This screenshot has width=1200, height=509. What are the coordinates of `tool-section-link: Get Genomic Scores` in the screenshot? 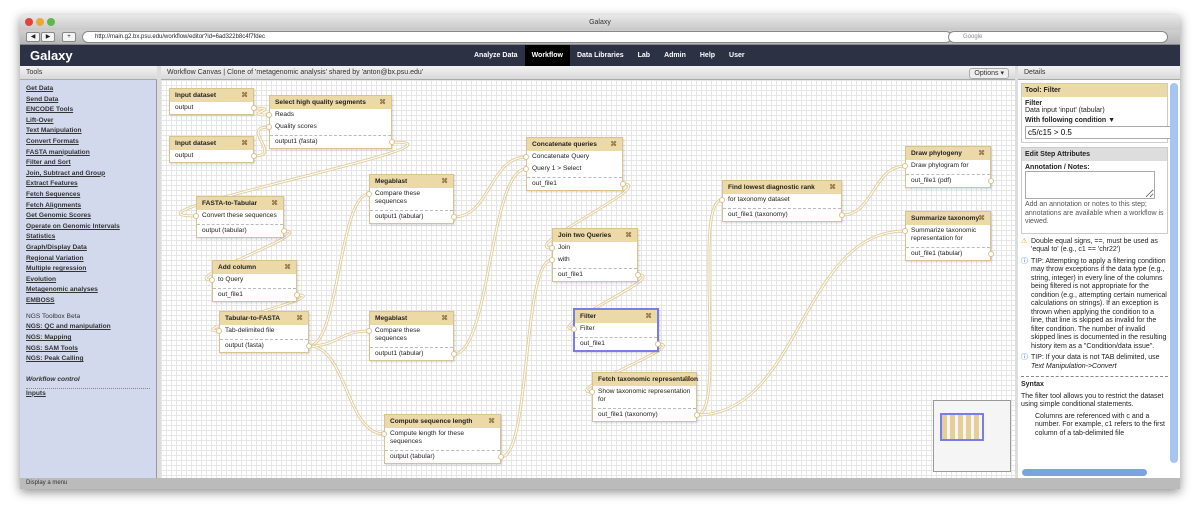 It's located at (88, 216).